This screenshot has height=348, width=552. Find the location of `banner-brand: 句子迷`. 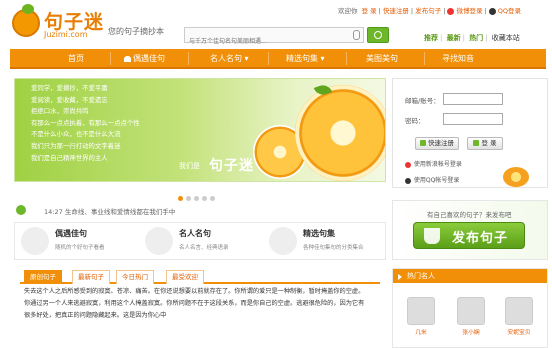

banner-brand: 句子迷 is located at coordinates (231, 166).